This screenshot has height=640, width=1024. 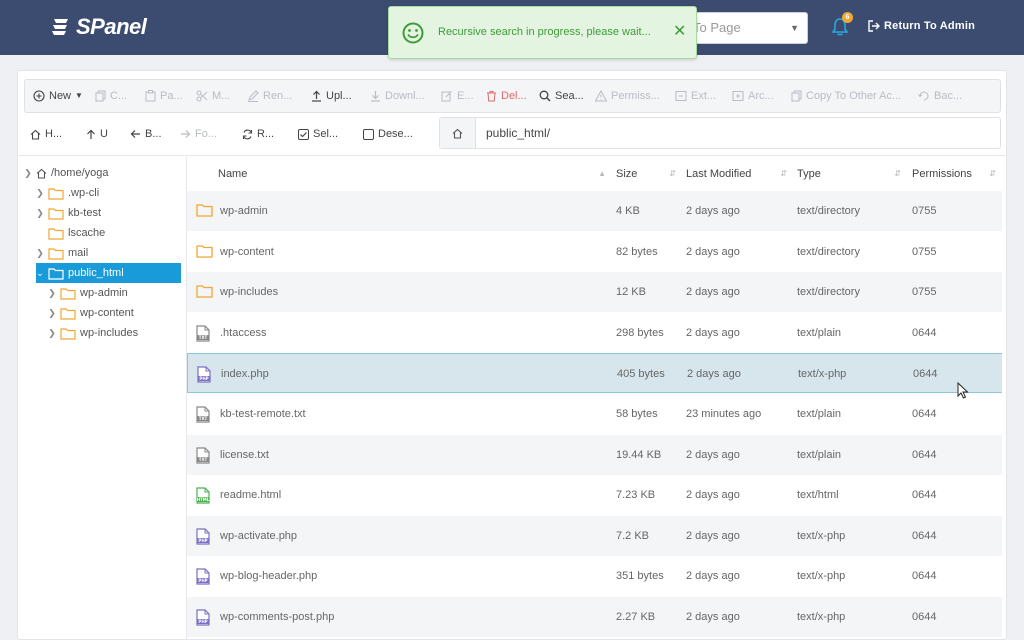 I want to click on tree-item-mail: ❯ mail, so click(x=62, y=253).